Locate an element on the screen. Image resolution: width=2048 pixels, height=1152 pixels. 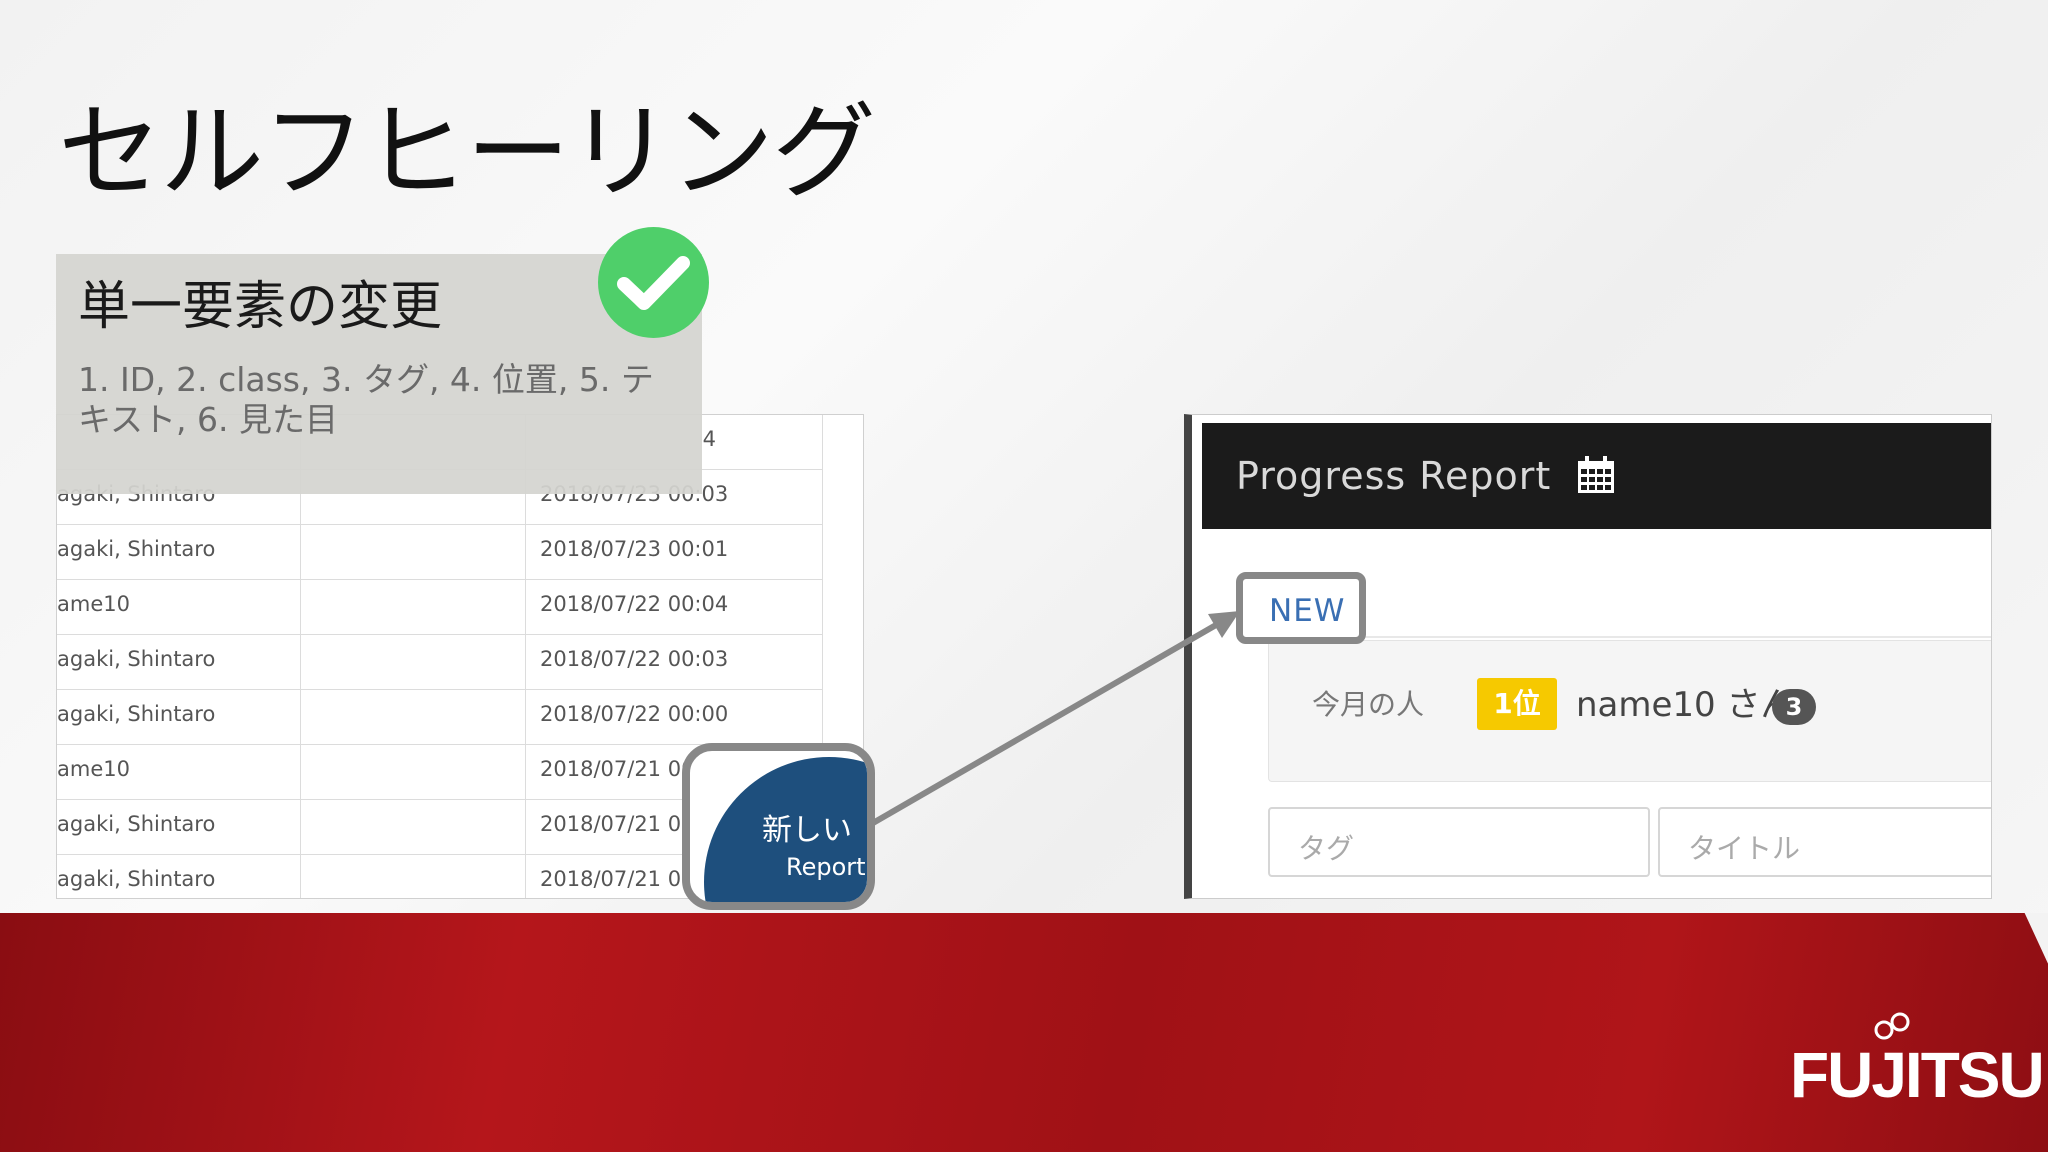
table-row: agaki, Shintaro 2018/07/23 00:01 is located at coordinates (440, 552).